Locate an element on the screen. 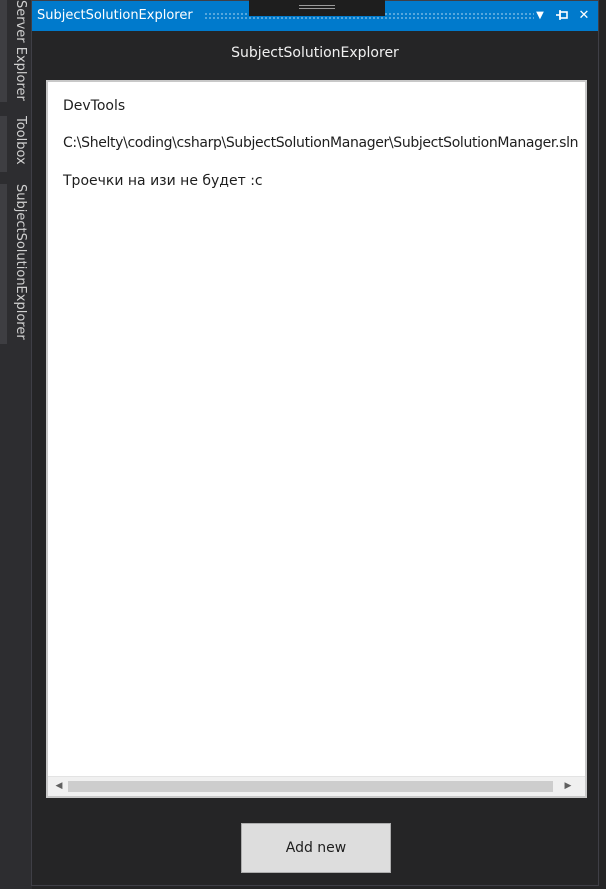 This screenshot has height=889, width=606. pin-icon is located at coordinates (562, 16).